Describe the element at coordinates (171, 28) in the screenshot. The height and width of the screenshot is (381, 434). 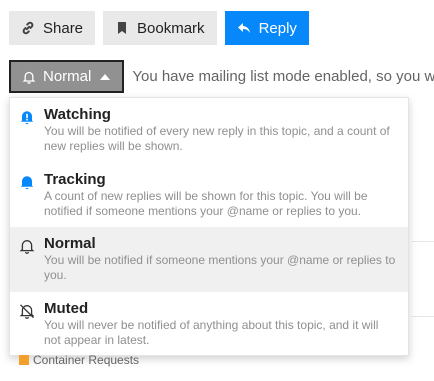
I see `bookmark-label: Bookmark` at that location.